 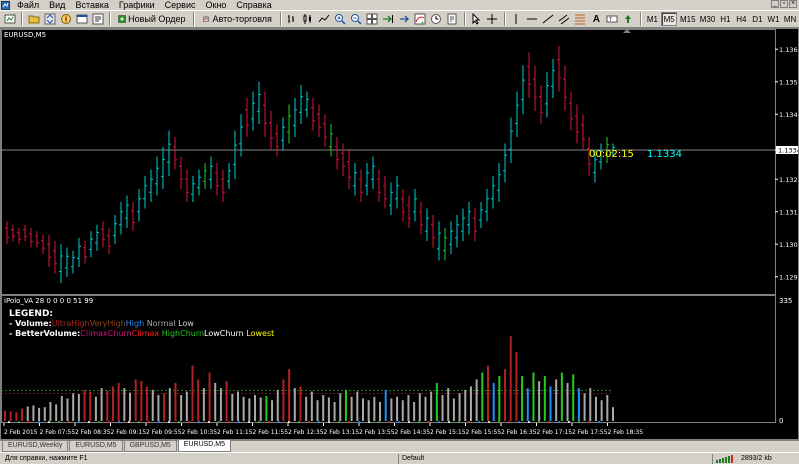 I want to click on channel-icon, so click(x=564, y=19).